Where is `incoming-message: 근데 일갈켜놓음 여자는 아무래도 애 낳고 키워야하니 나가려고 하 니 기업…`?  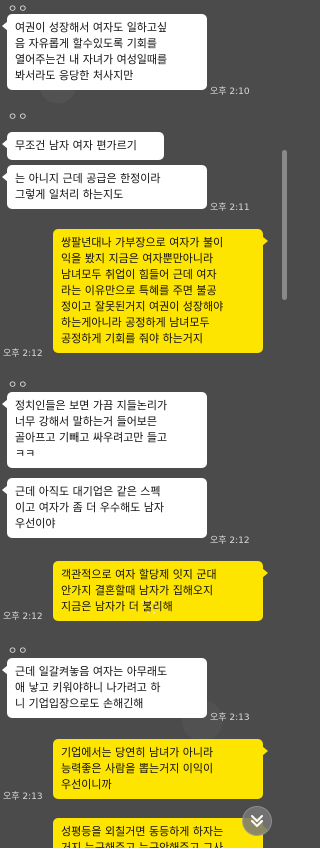
incoming-message: 근데 일갈켜놓음 여자는 아무래도 애 낳고 키워야하니 나가려고 하 니 기업… is located at coordinates (104, 688).